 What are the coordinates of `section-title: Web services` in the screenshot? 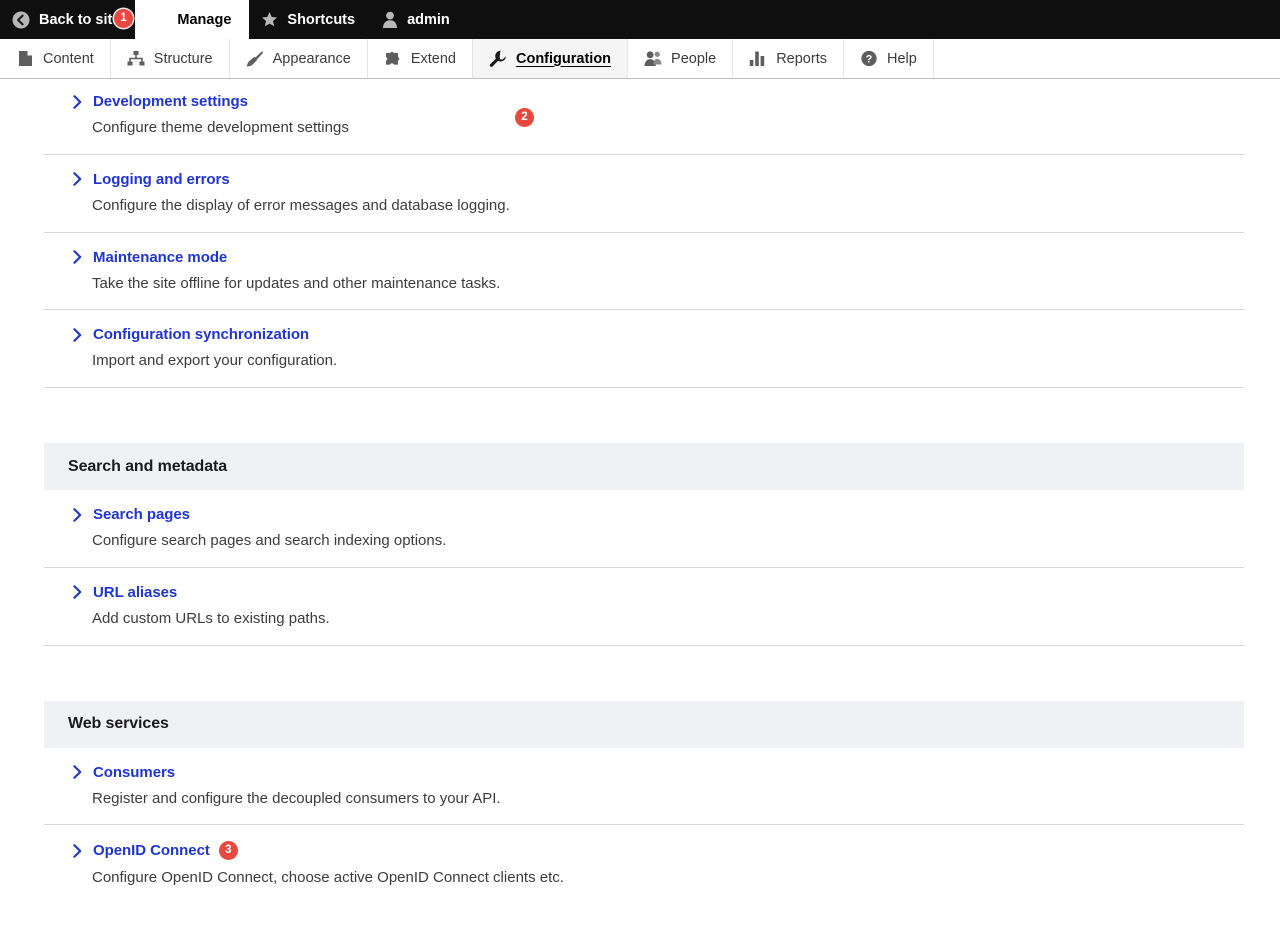 It's located at (118, 723).